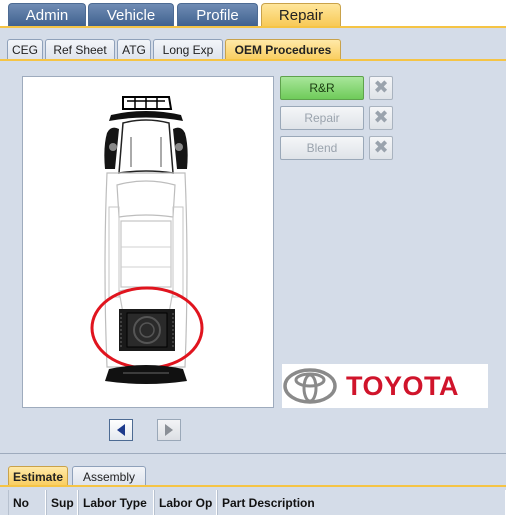 This screenshot has width=506, height=515. I want to click on rear-body-panel-part, so click(147, 330).